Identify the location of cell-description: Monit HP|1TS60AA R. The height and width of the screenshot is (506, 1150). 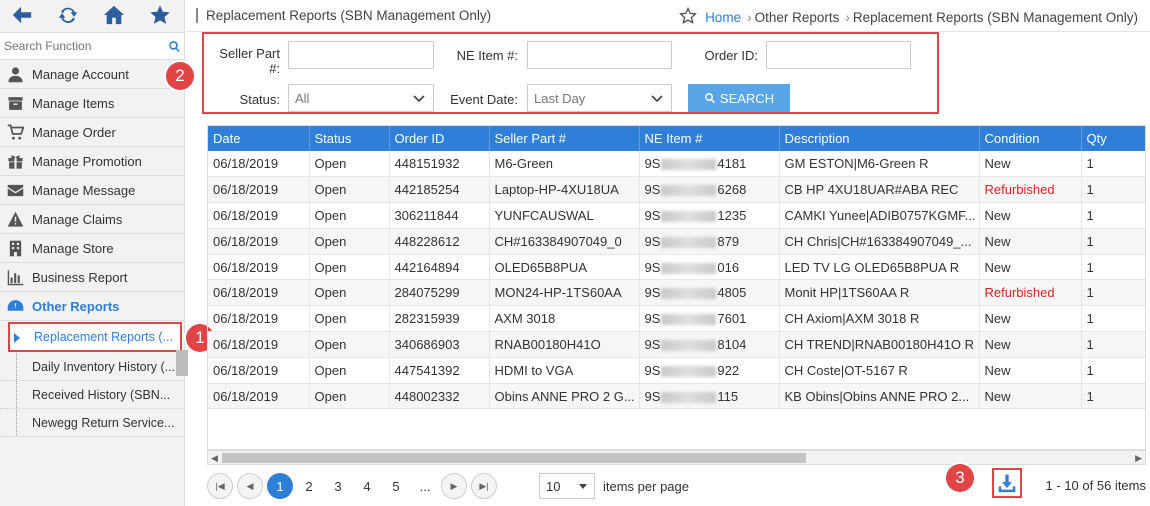
(879, 293).